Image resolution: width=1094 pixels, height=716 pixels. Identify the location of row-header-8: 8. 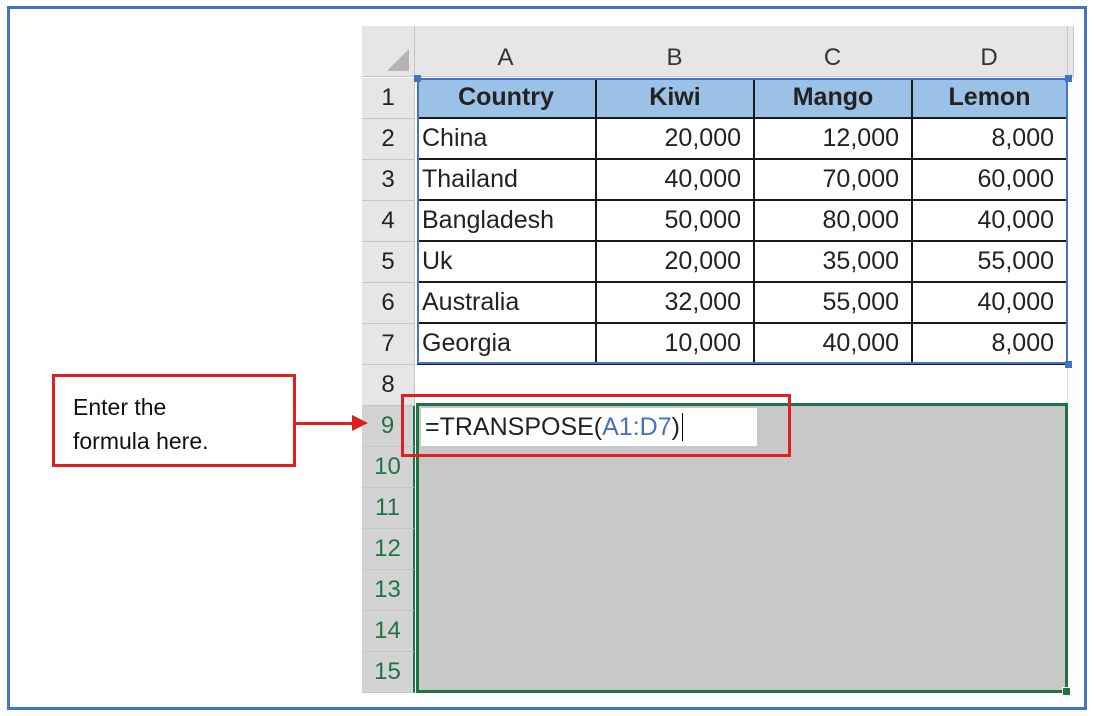
(388, 385).